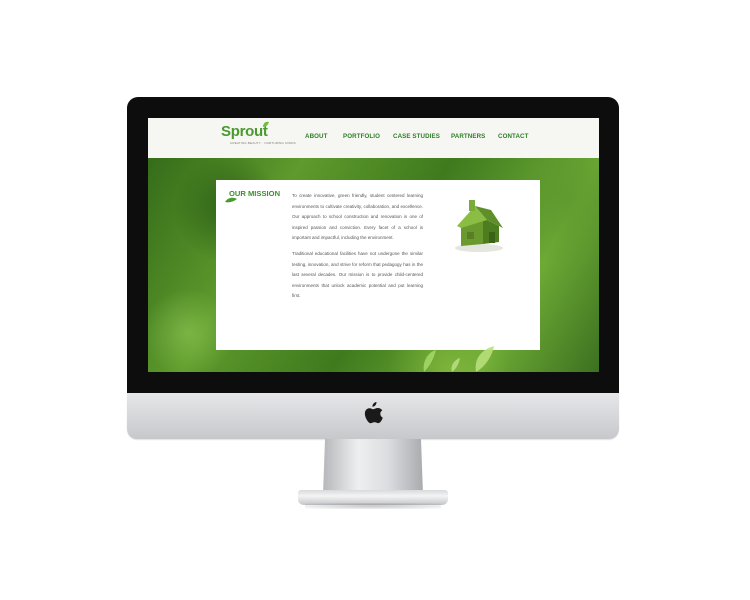  What do you see at coordinates (513, 136) in the screenshot?
I see `nav-contact: CONTACT` at bounding box center [513, 136].